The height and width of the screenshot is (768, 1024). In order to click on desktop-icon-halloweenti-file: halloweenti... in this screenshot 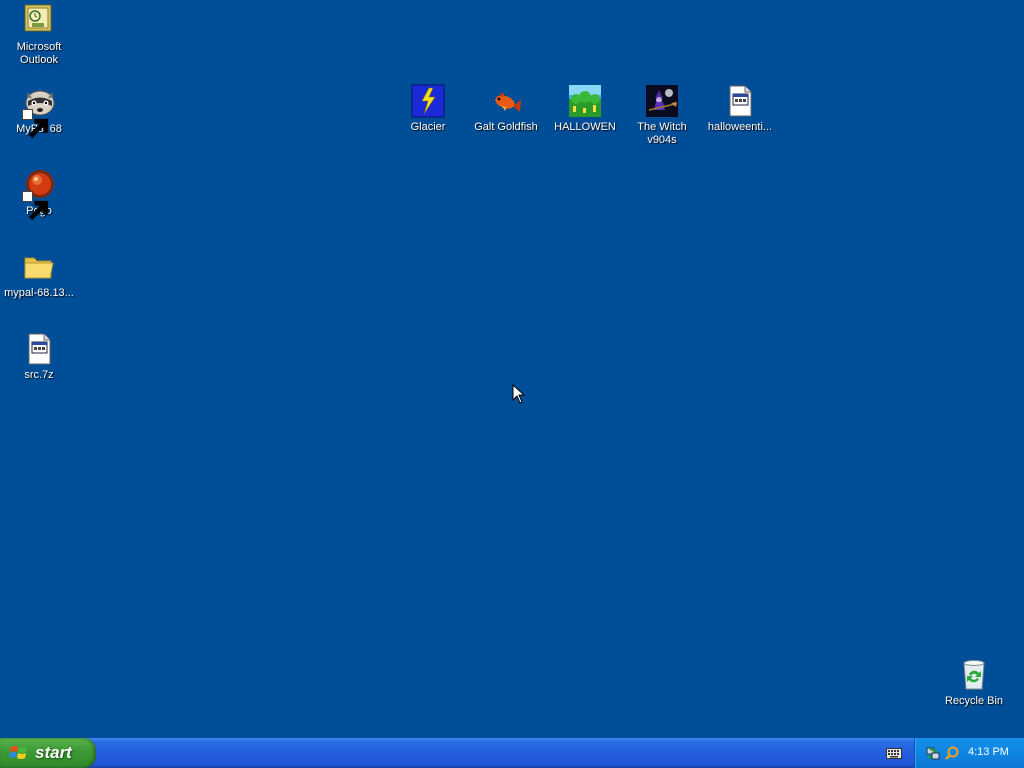, I will do `click(740, 109)`.